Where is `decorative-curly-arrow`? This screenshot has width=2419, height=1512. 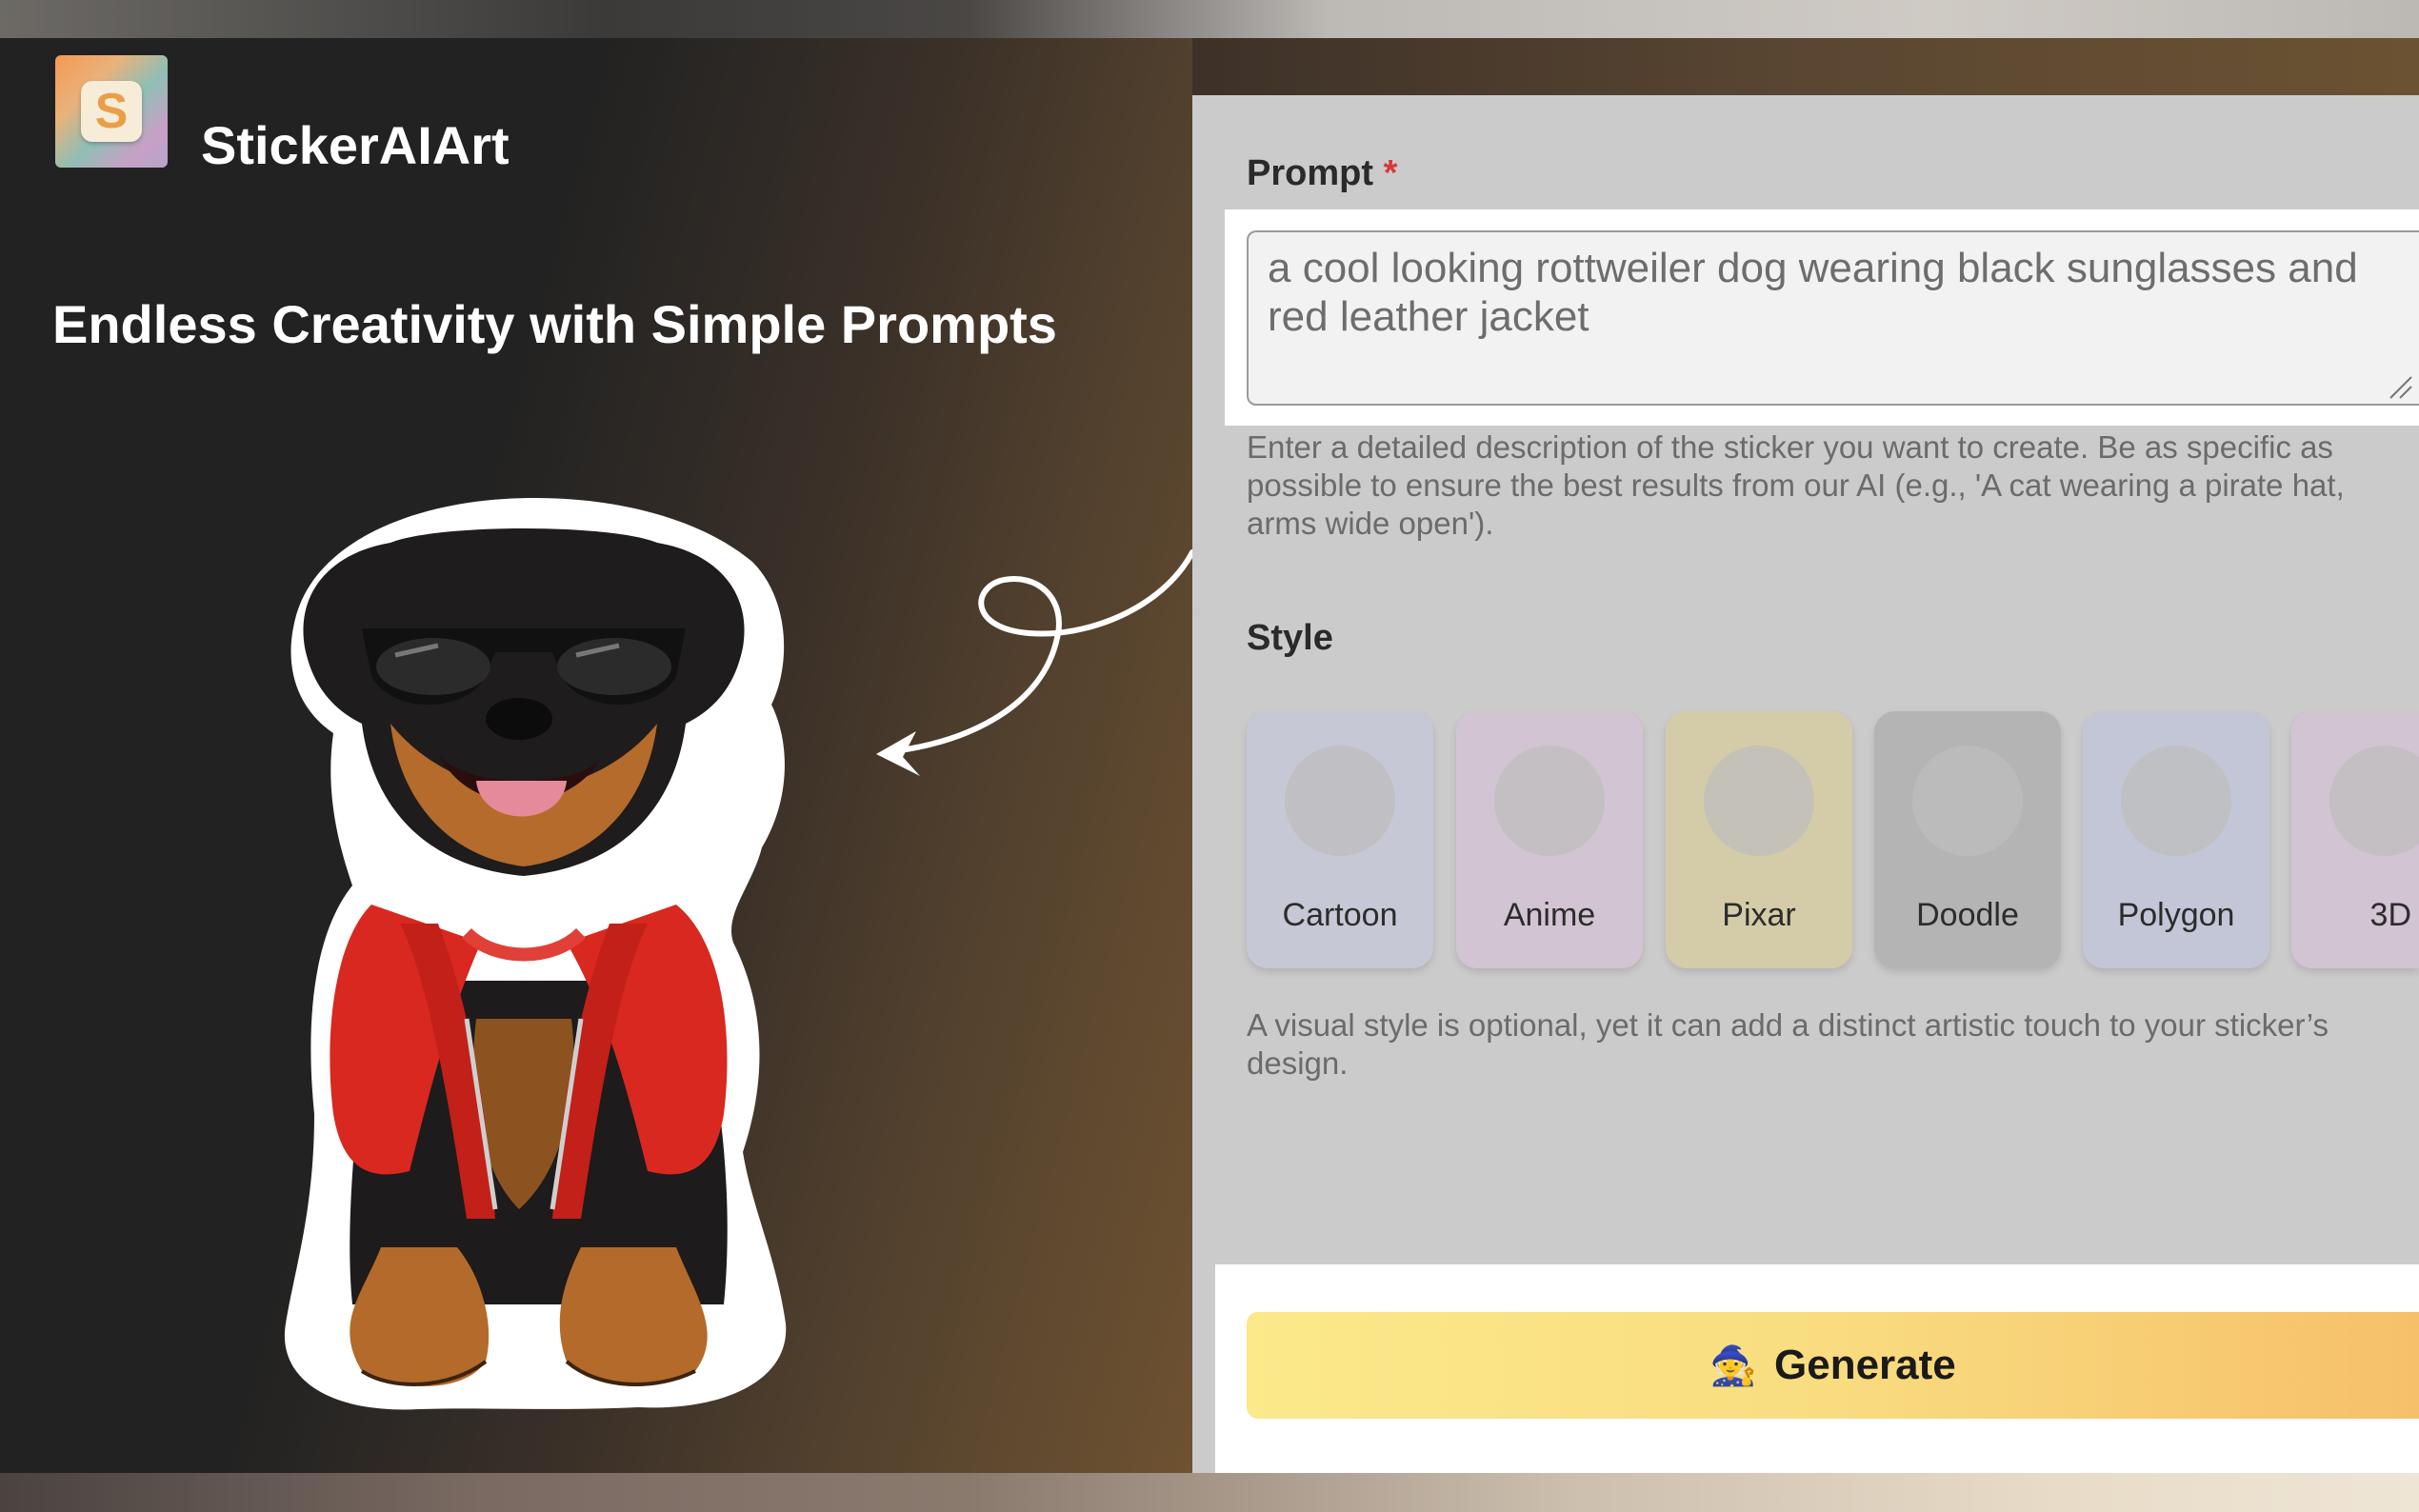 decorative-curly-arrow is located at coordinates (1035, 662).